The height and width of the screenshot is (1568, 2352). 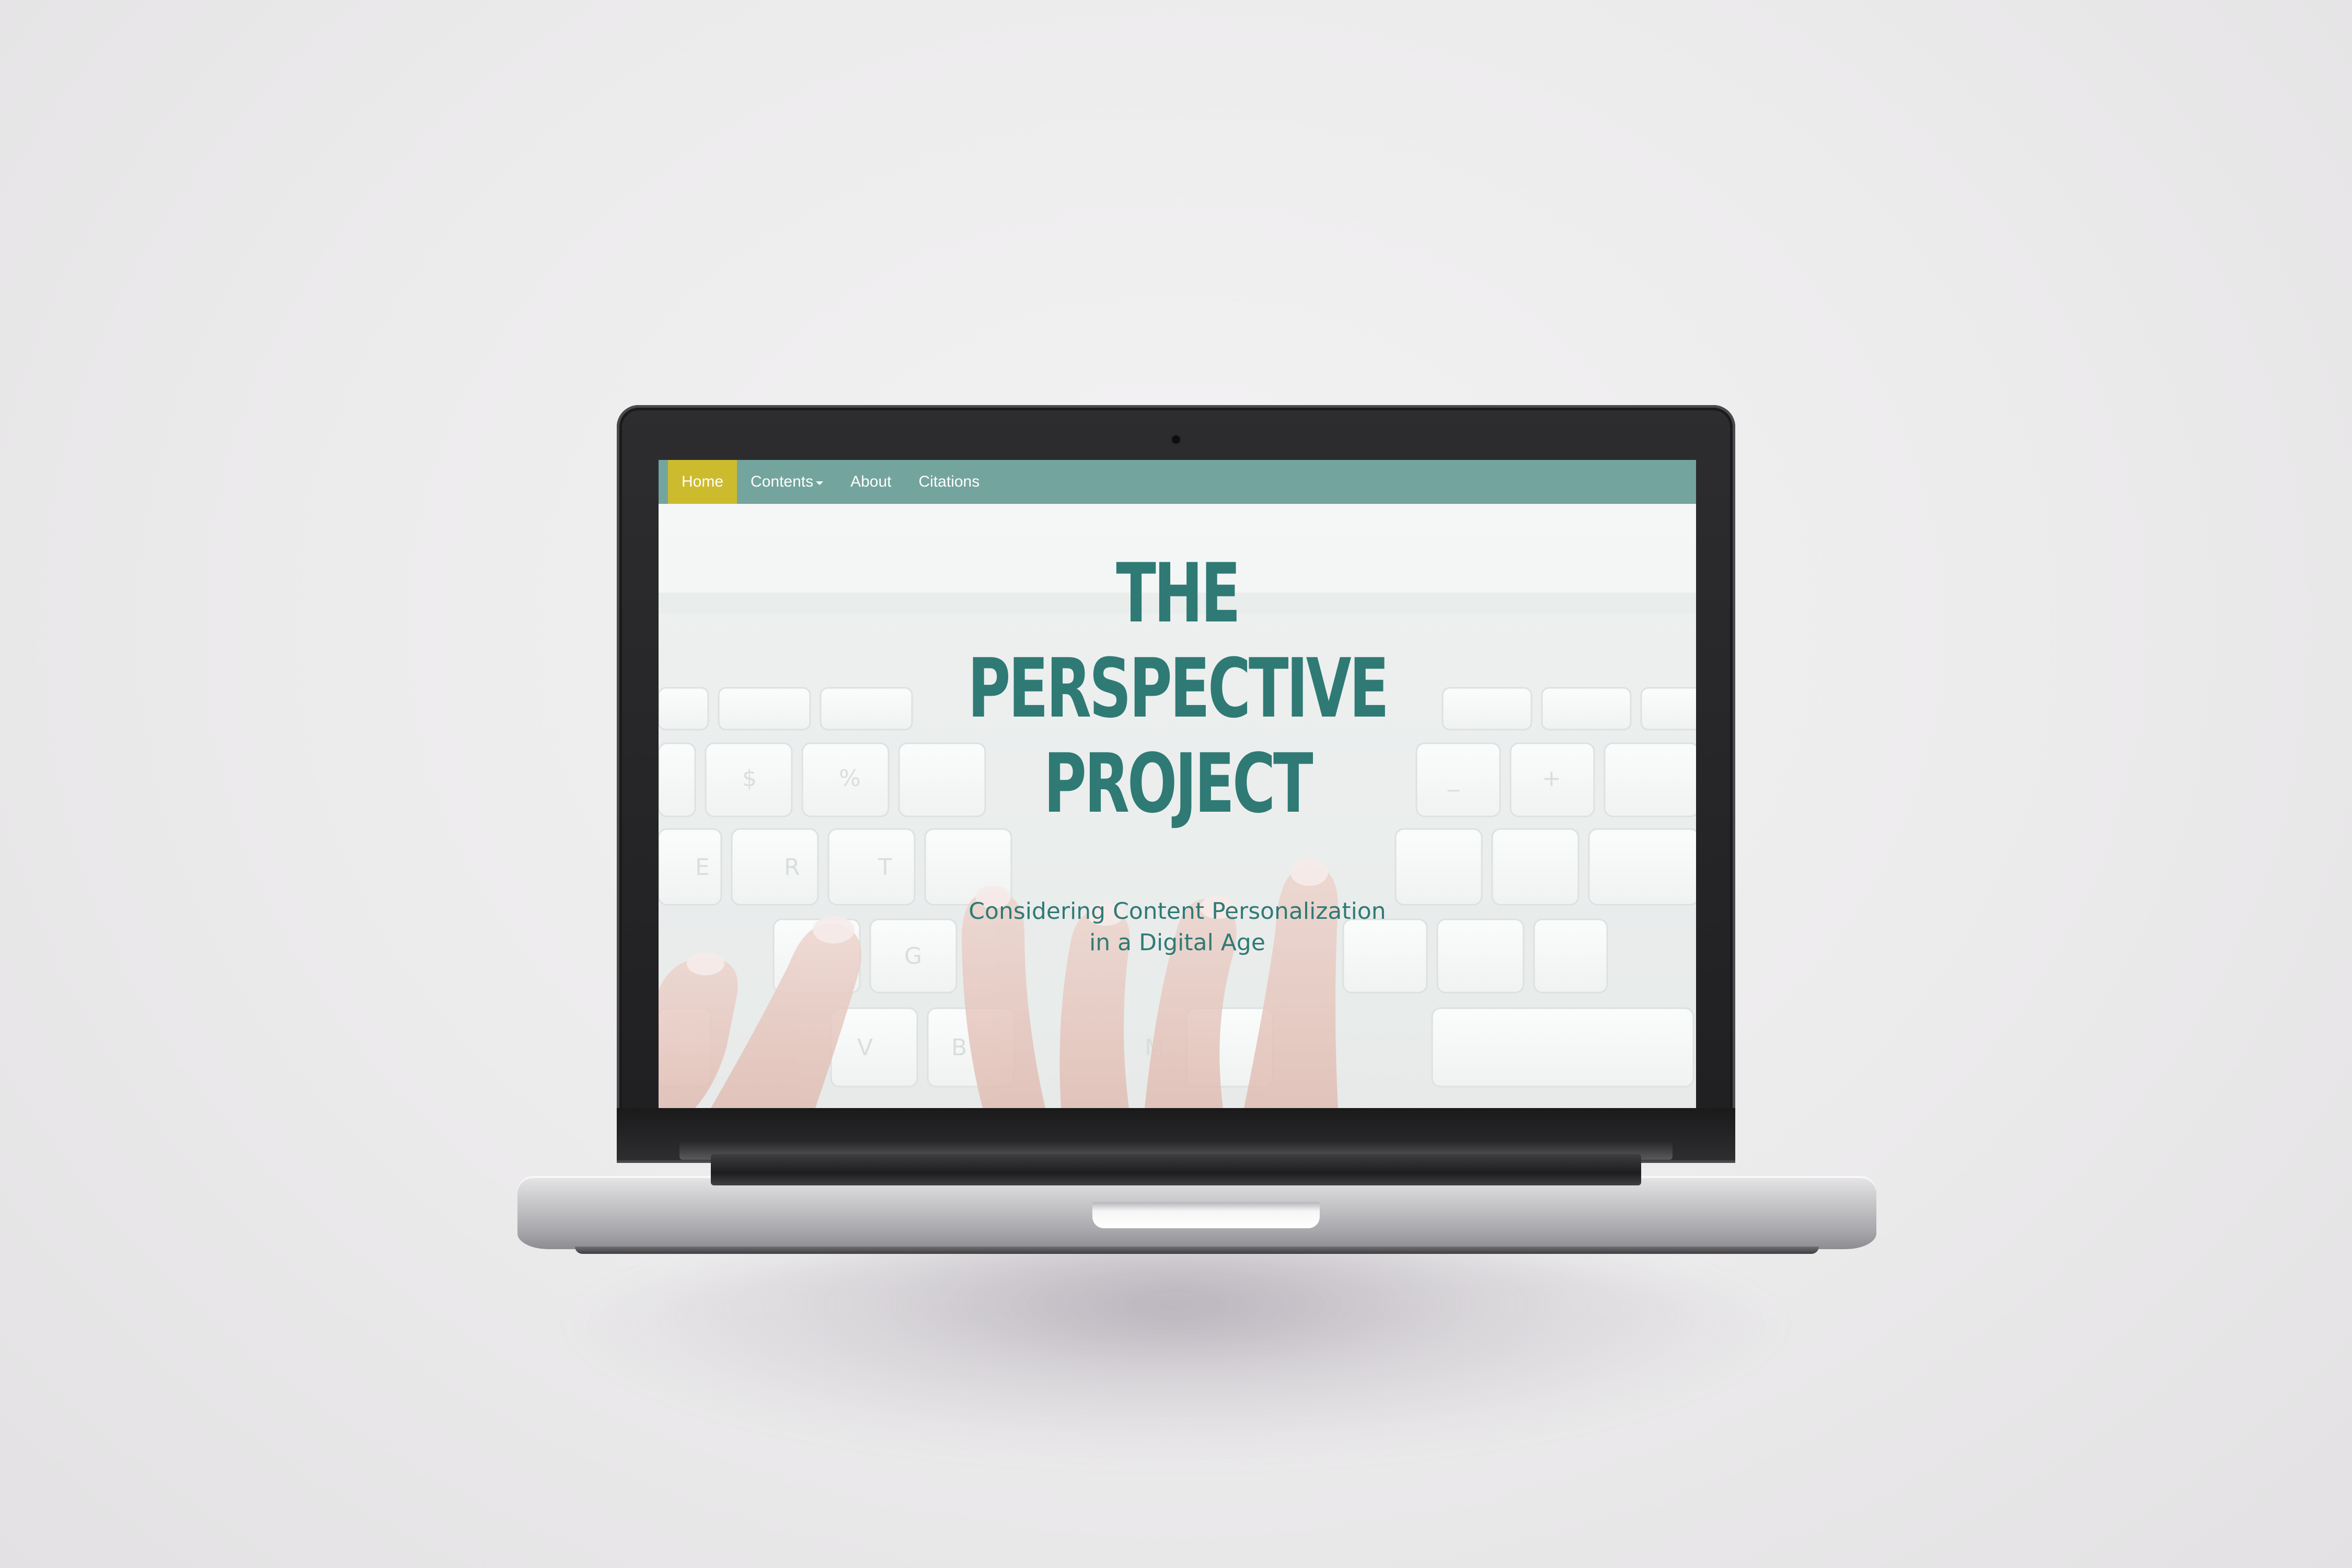 I want to click on nav-about-label: About, so click(x=871, y=481).